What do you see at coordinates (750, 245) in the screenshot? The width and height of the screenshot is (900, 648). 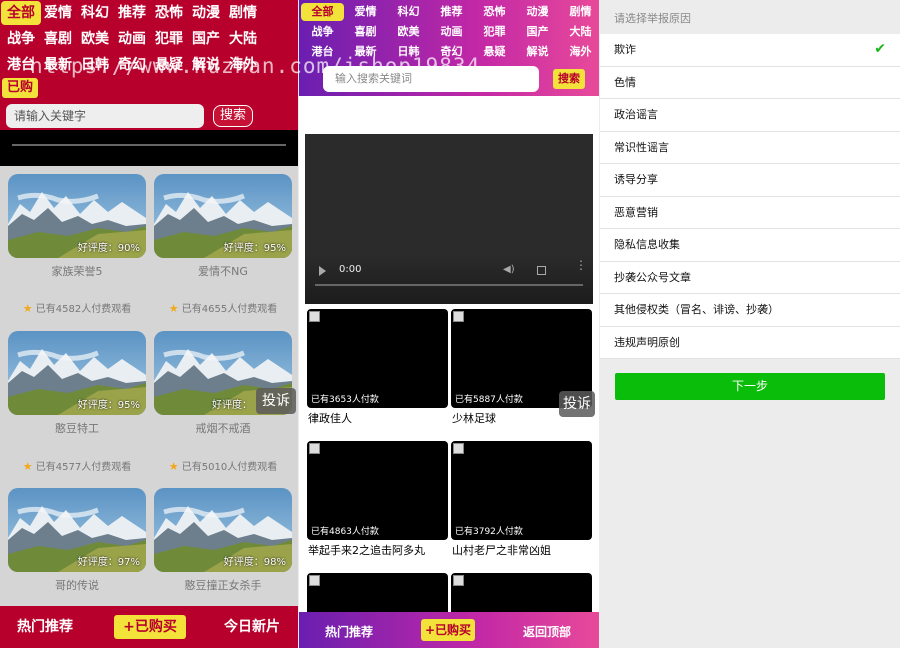 I see `report-reason-item: 隐私信息收集` at bounding box center [750, 245].